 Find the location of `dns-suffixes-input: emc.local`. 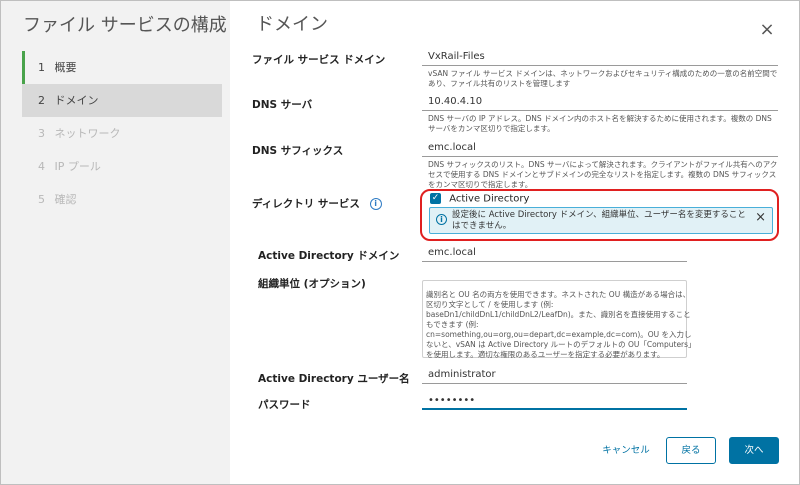

dns-suffixes-input: emc.local is located at coordinates (600, 148).